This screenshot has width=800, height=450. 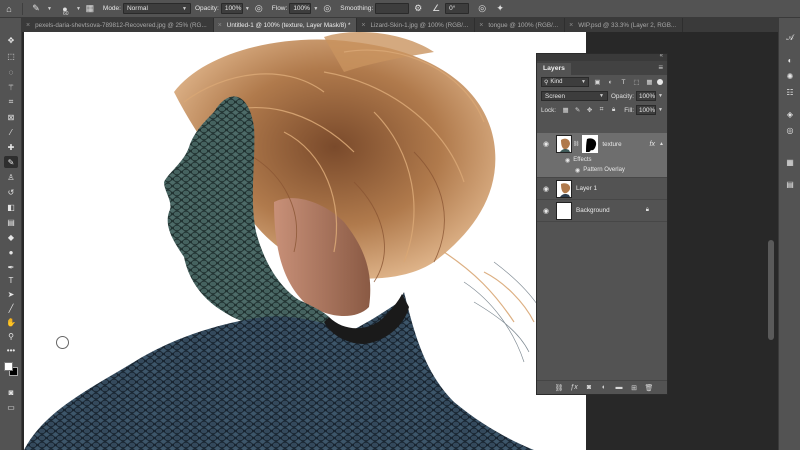 I want to click on line-icon: ╱, so click(x=11, y=308).